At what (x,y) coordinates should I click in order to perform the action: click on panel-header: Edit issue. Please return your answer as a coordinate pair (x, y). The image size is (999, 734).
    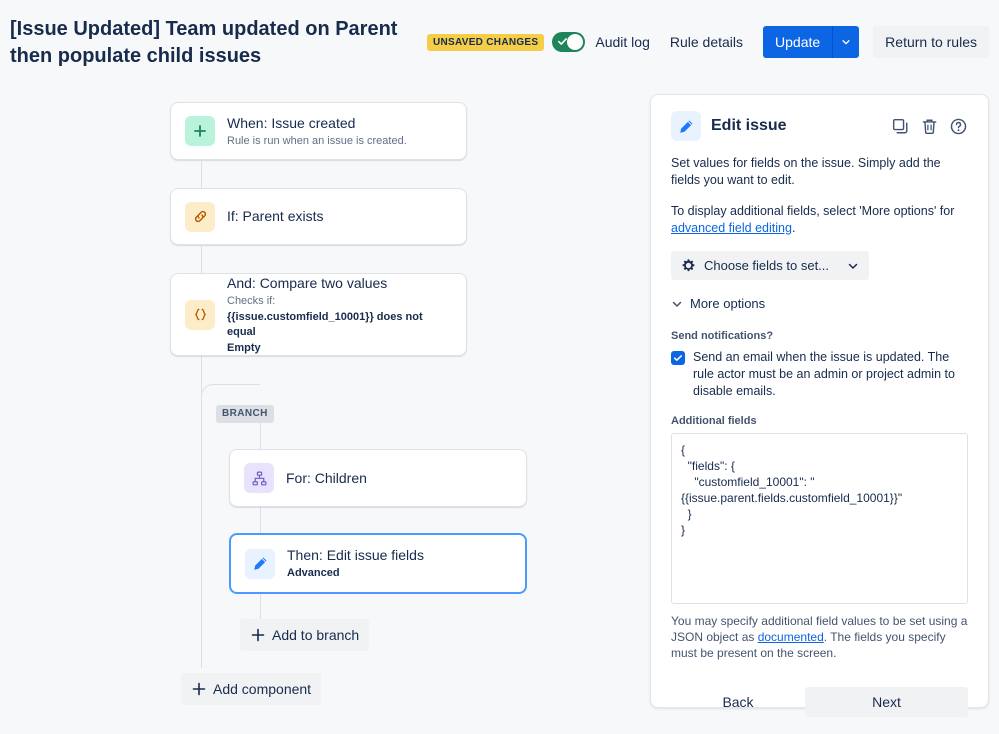
    Looking at the image, I should click on (819, 126).